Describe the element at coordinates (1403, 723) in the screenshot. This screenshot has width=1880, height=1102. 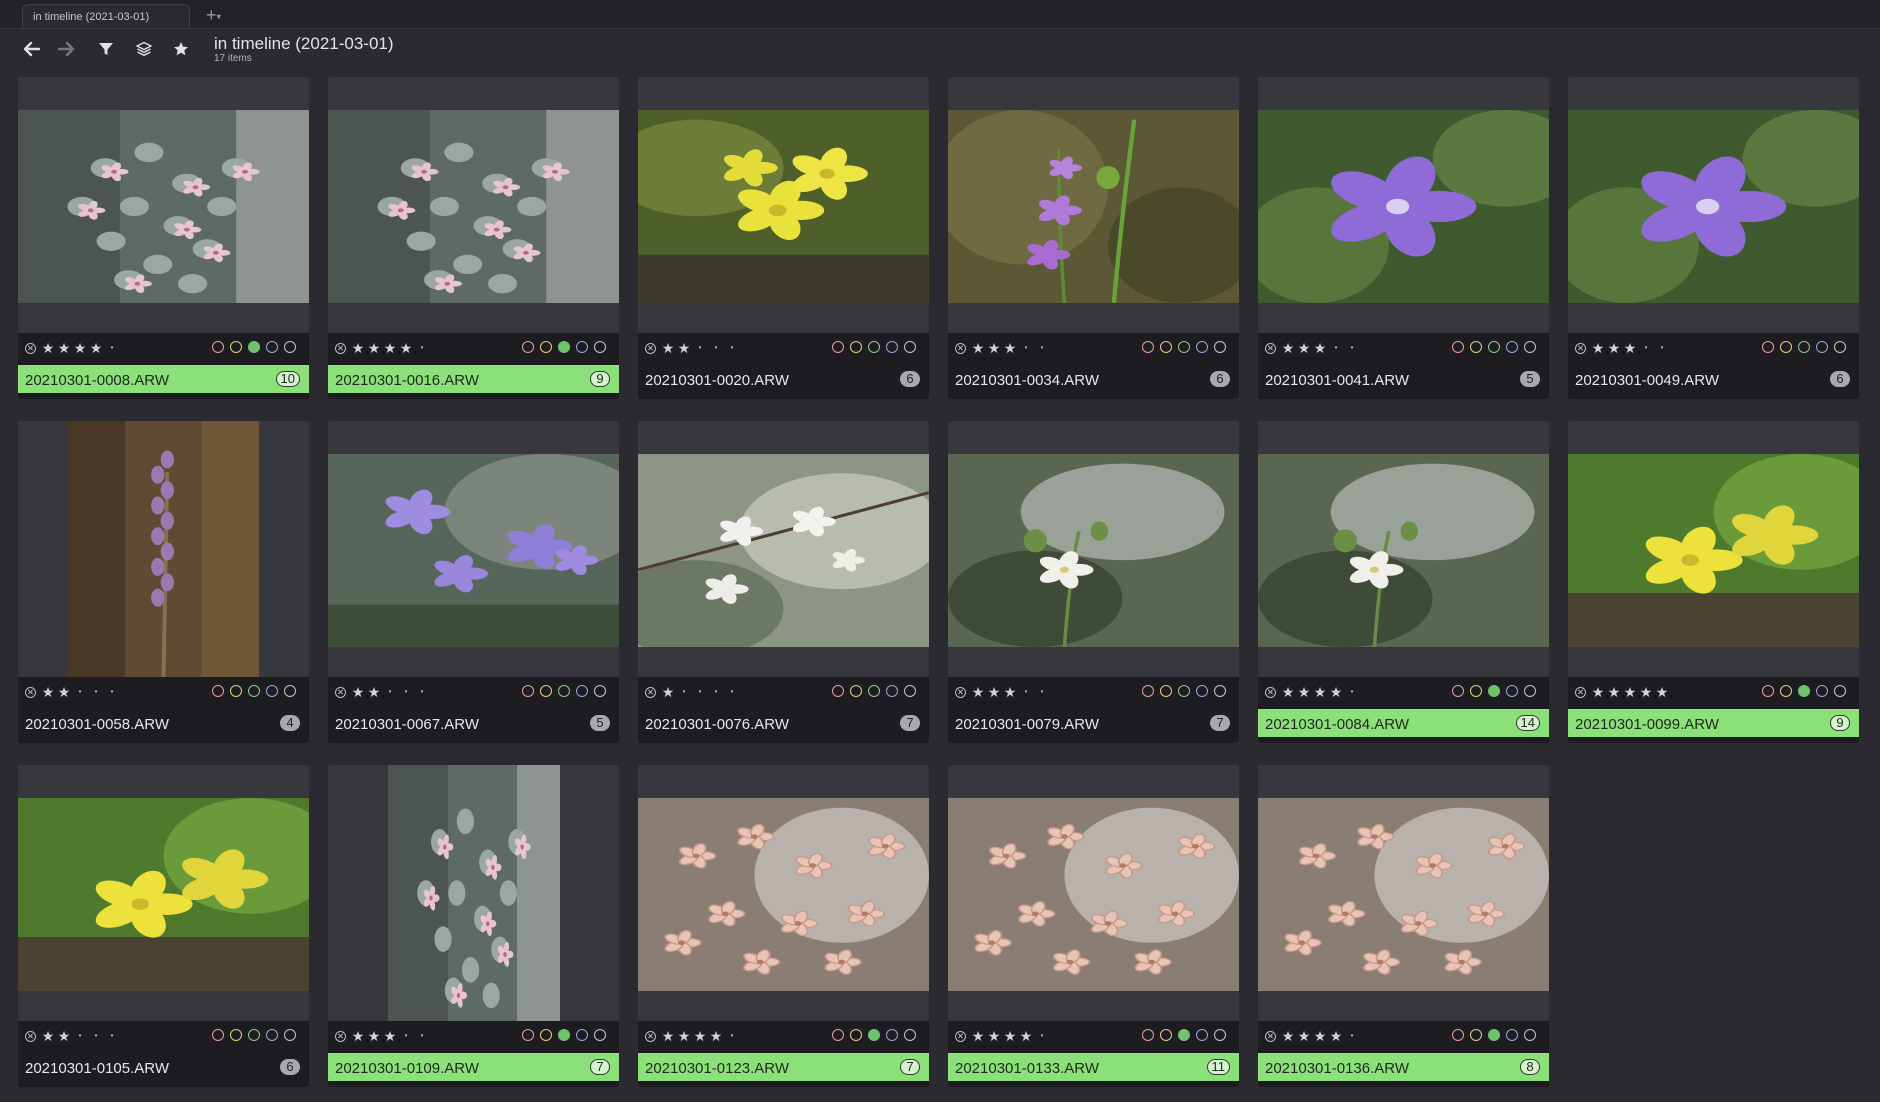
I see `filename-bar: 20210301-0084.ARW 14` at that location.